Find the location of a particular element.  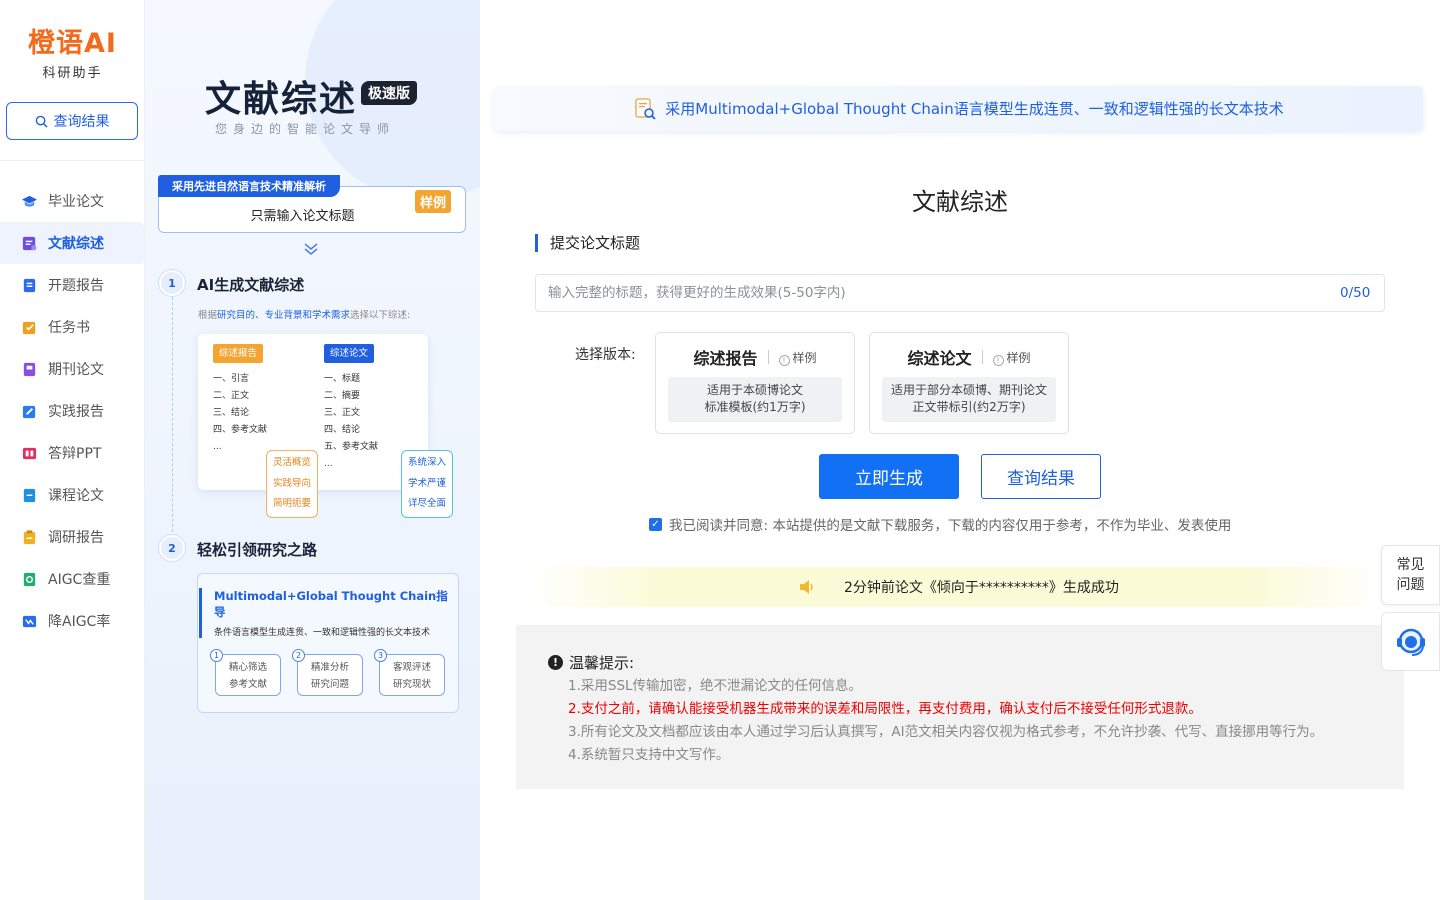

list-item: 二、摘要 is located at coordinates (342, 396).